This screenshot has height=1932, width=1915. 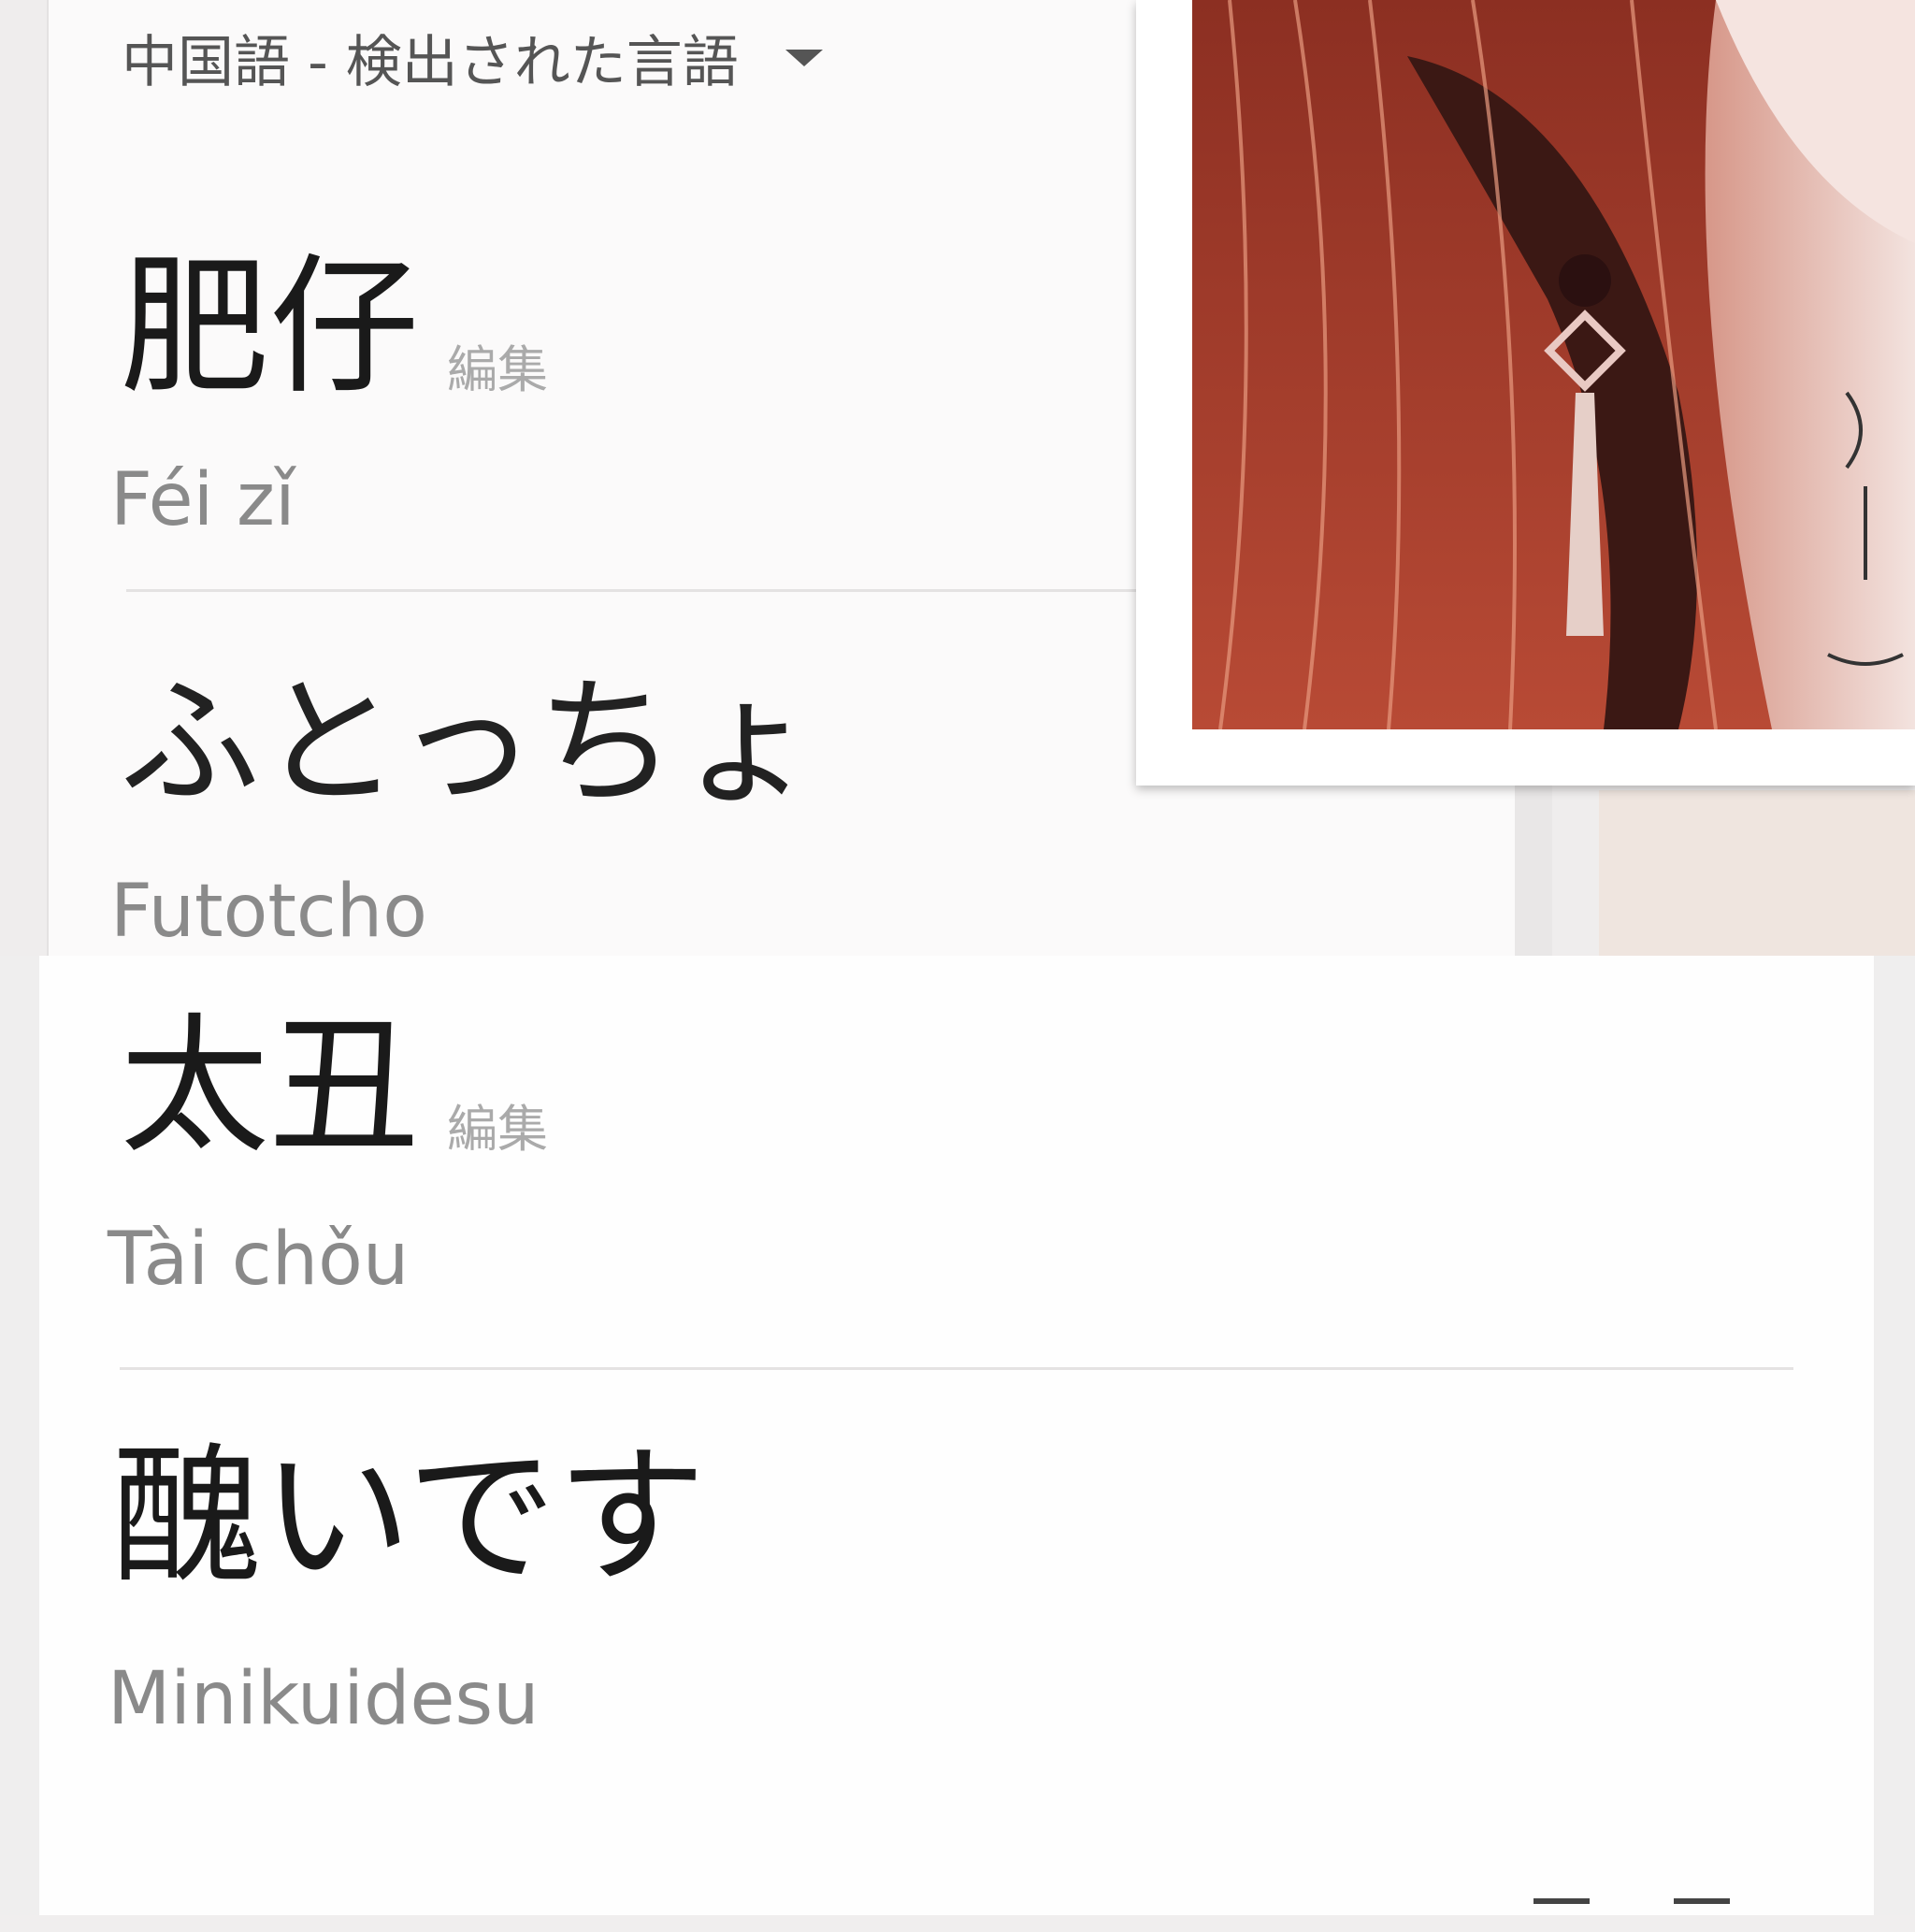 I want to click on card-edge, so click(x=1533, y=871).